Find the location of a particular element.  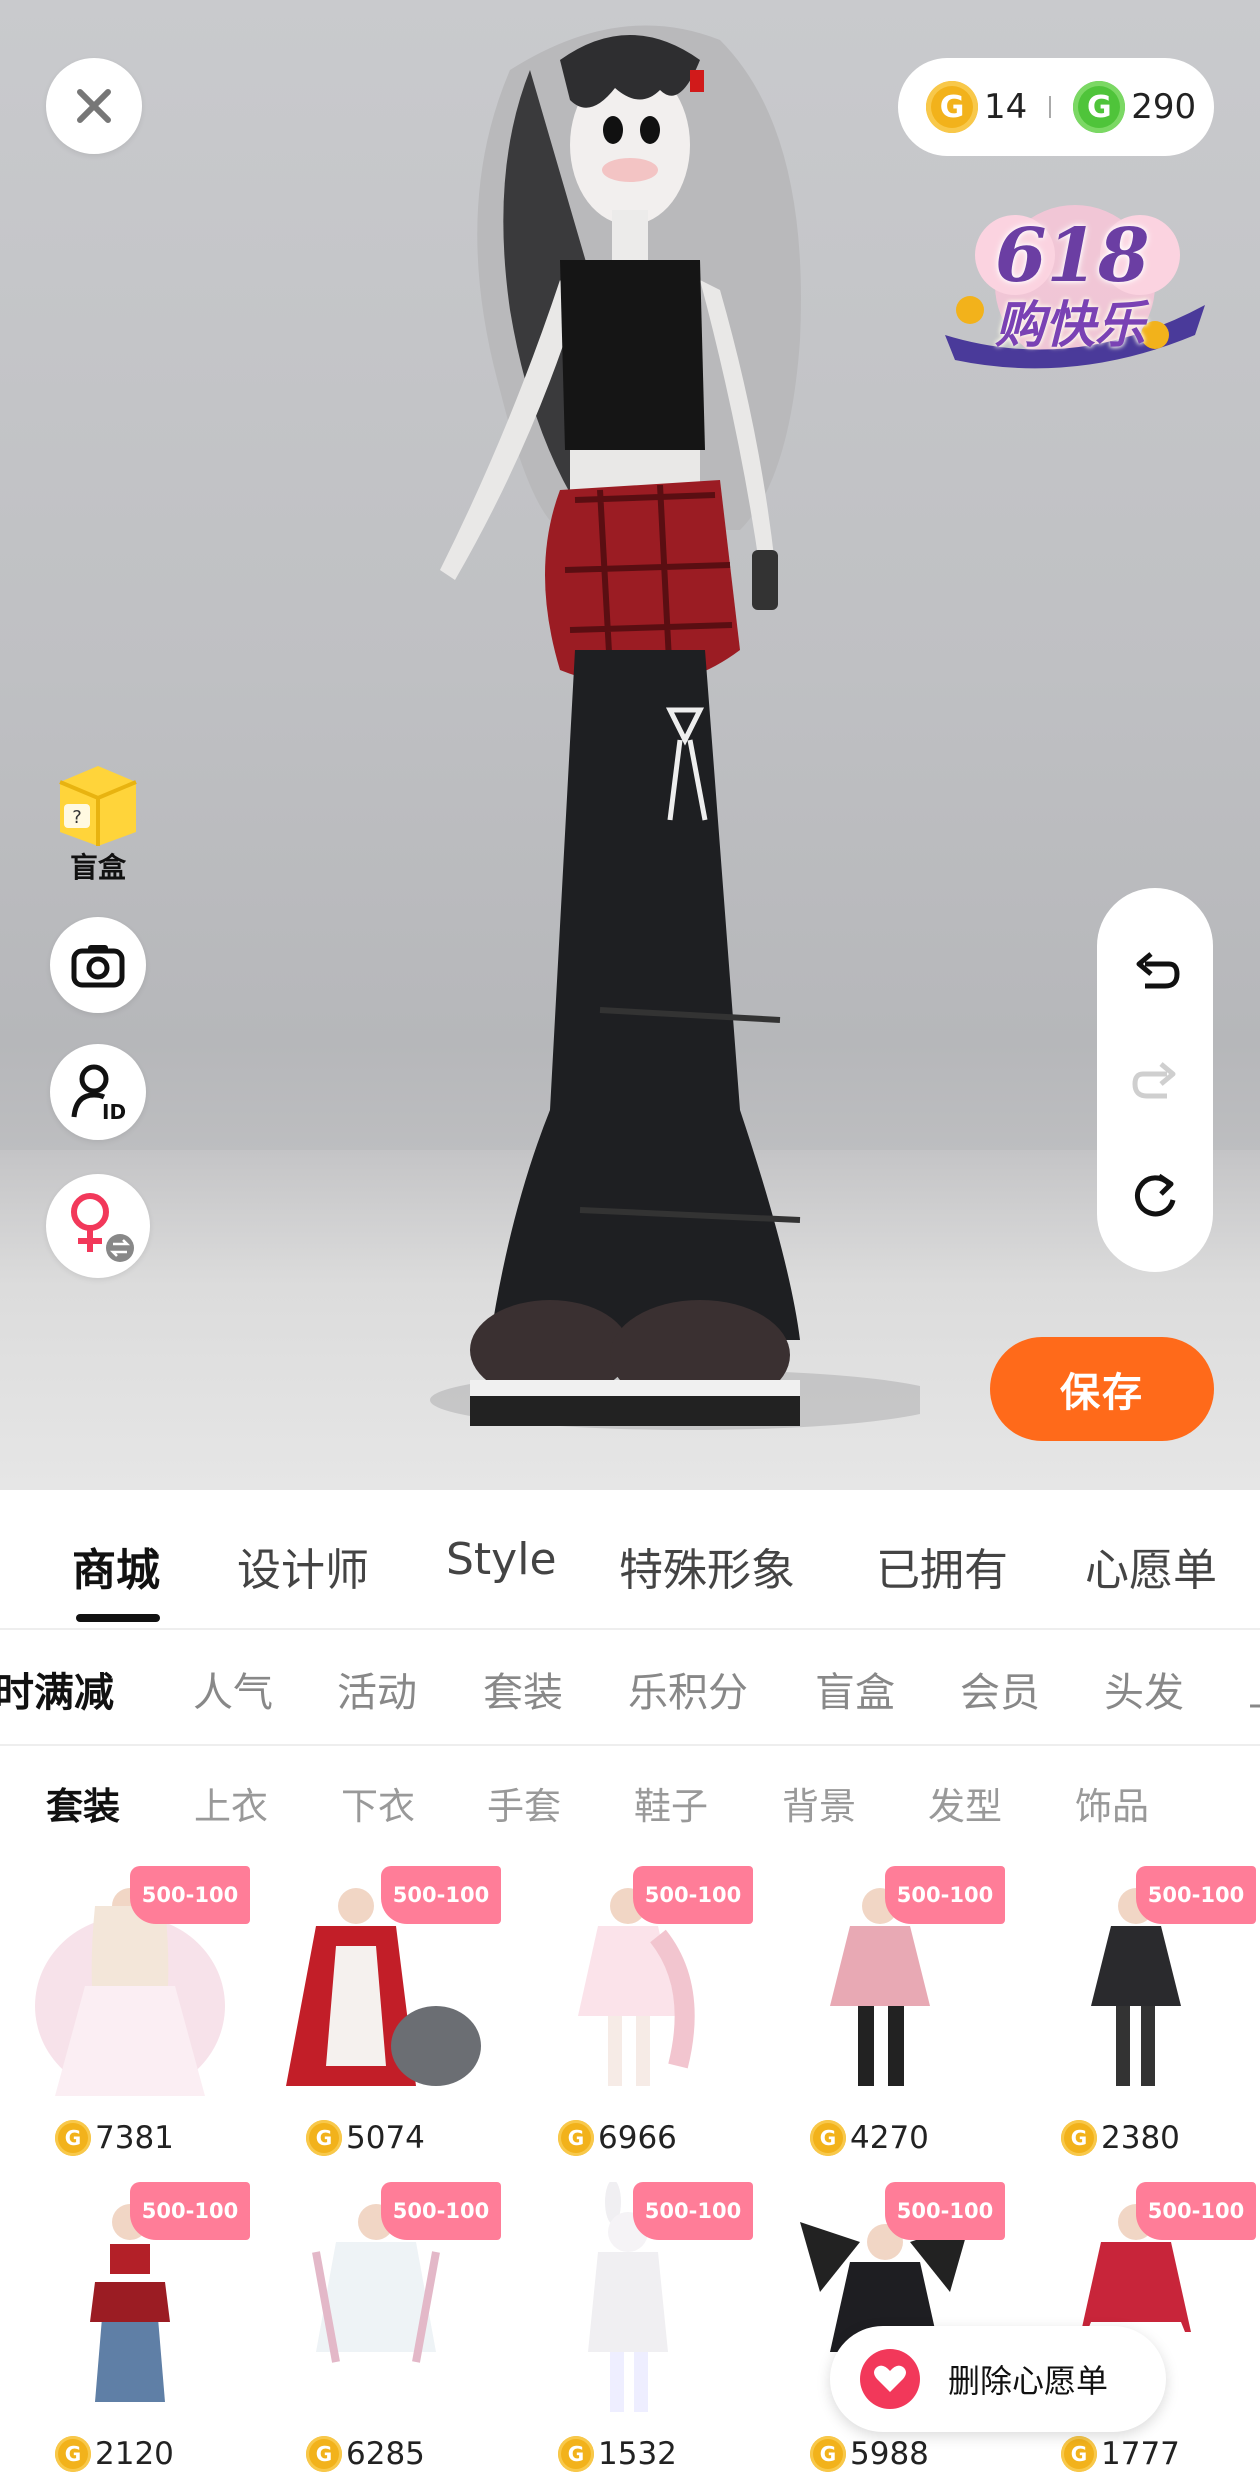

item-price: G 1777 is located at coordinates (1120, 2454).